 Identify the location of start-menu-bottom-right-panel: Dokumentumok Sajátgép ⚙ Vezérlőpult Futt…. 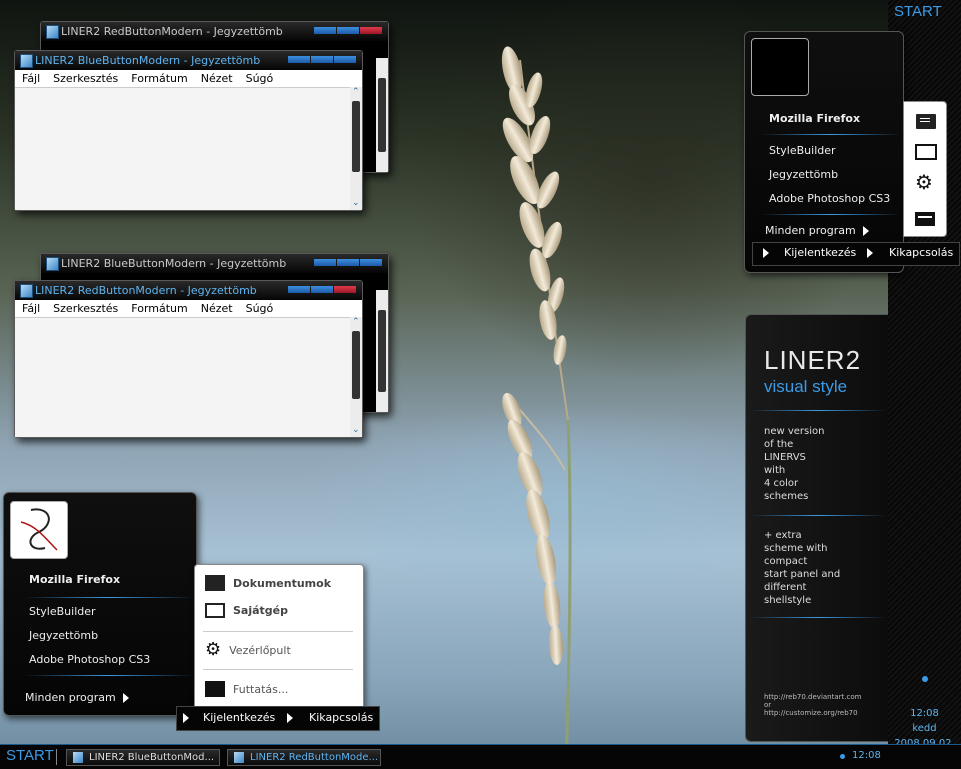
(279, 637).